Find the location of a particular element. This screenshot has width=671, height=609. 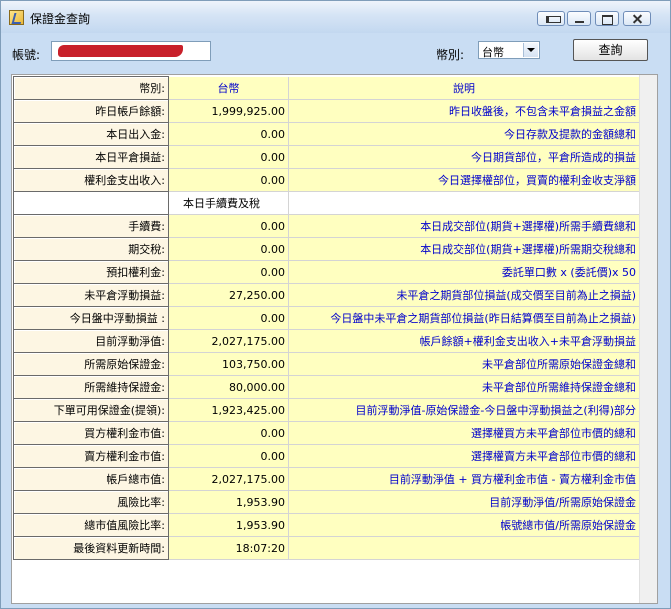

toolbar: 帳號: 幣別: 台幣 查詢 is located at coordinates (335, 51).